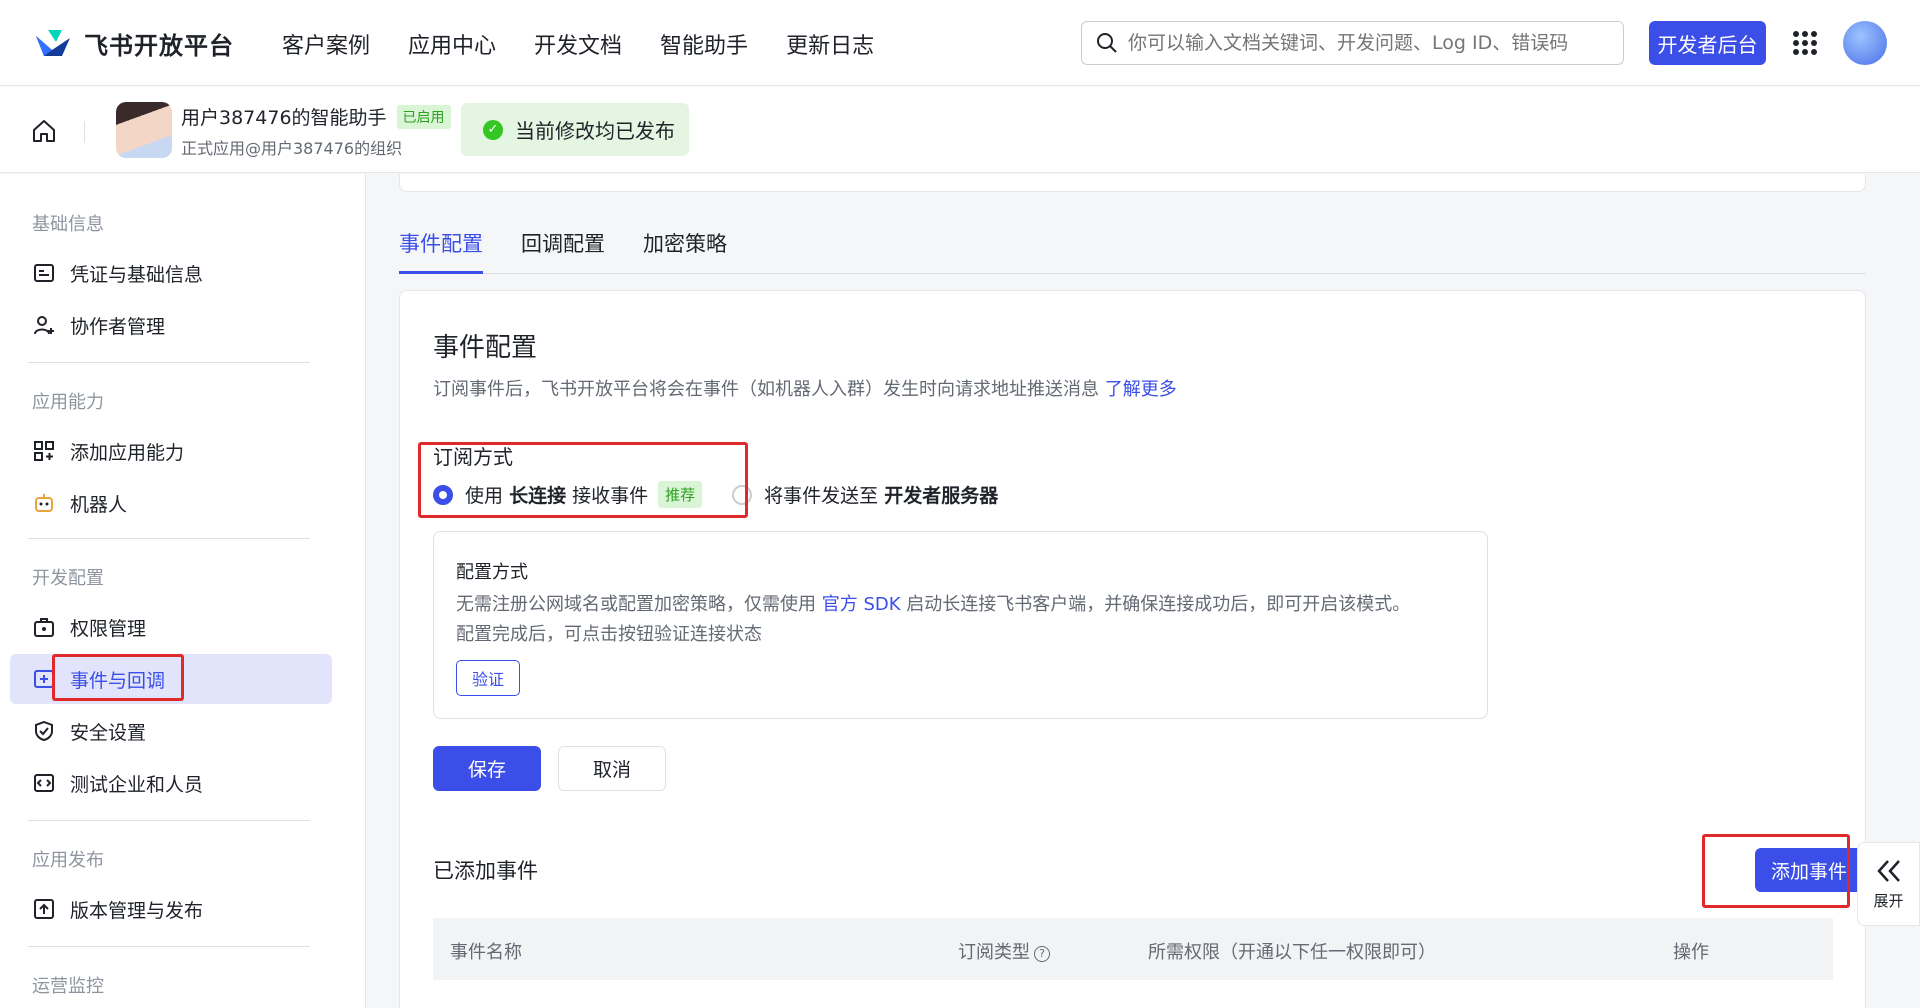 The height and width of the screenshot is (1008, 1920). What do you see at coordinates (68, 224) in the screenshot?
I see `sidebar-section-basic: 基础信息` at bounding box center [68, 224].